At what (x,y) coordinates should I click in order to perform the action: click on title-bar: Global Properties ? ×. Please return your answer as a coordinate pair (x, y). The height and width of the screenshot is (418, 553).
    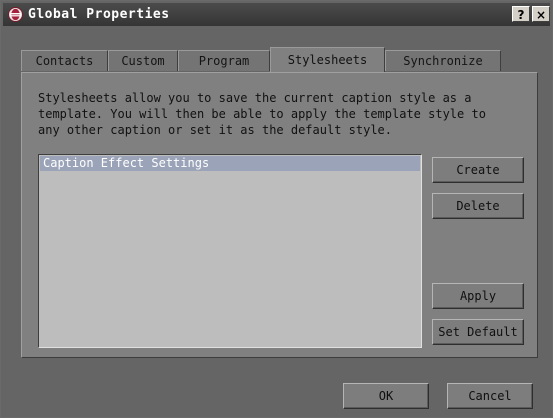
    Looking at the image, I should click on (276, 14).